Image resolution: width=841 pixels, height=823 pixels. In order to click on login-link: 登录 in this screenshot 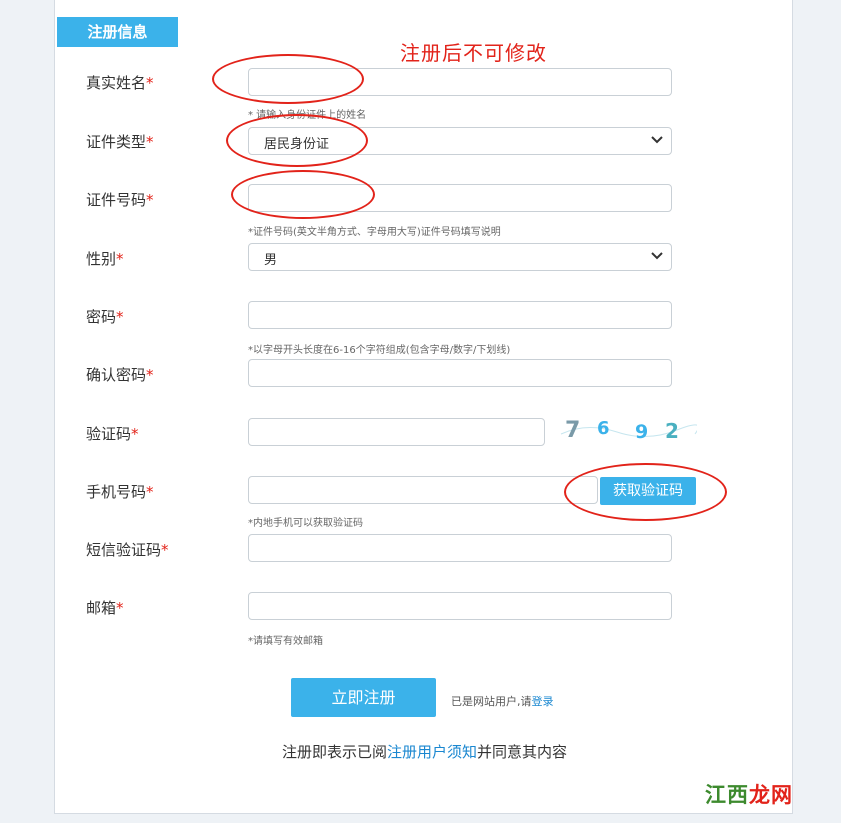, I will do `click(543, 701)`.